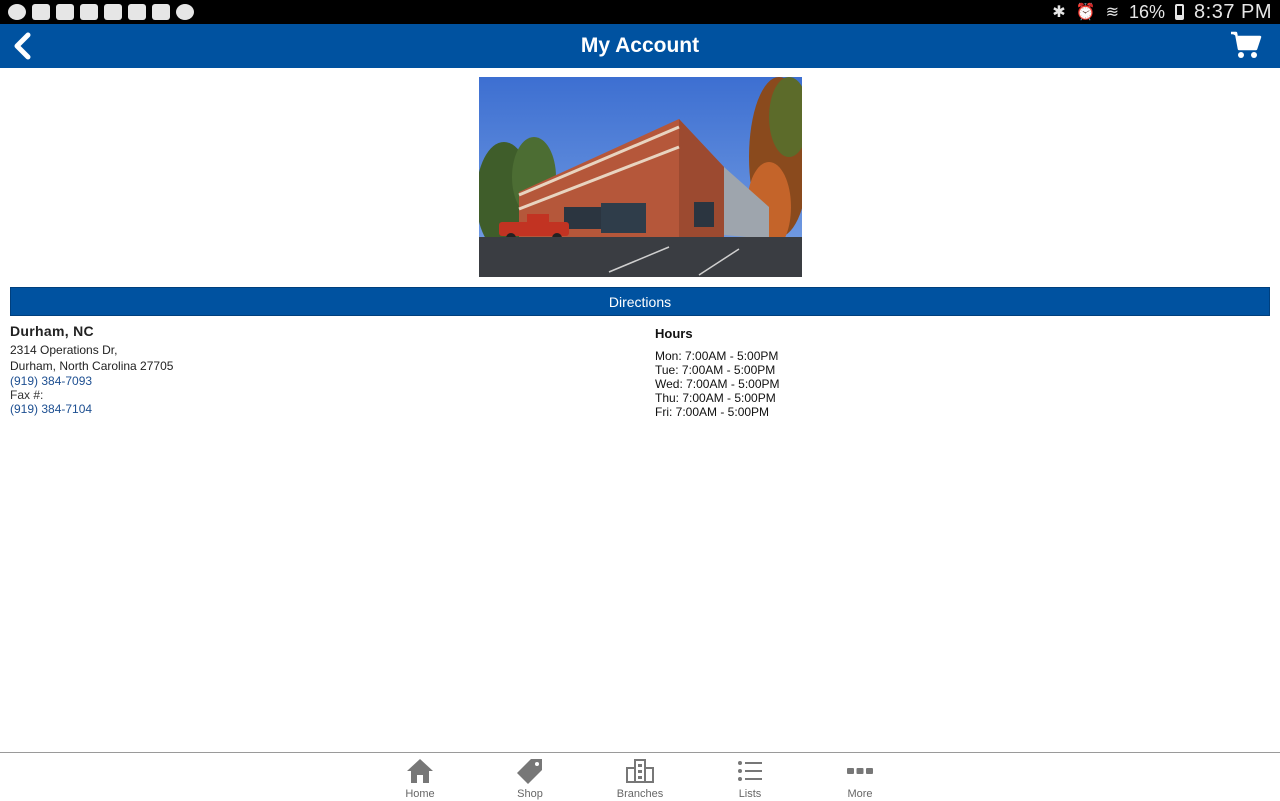  Describe the element at coordinates (64, 350) in the screenshot. I see `address-line-1: 2314 Operations Dr,` at that location.